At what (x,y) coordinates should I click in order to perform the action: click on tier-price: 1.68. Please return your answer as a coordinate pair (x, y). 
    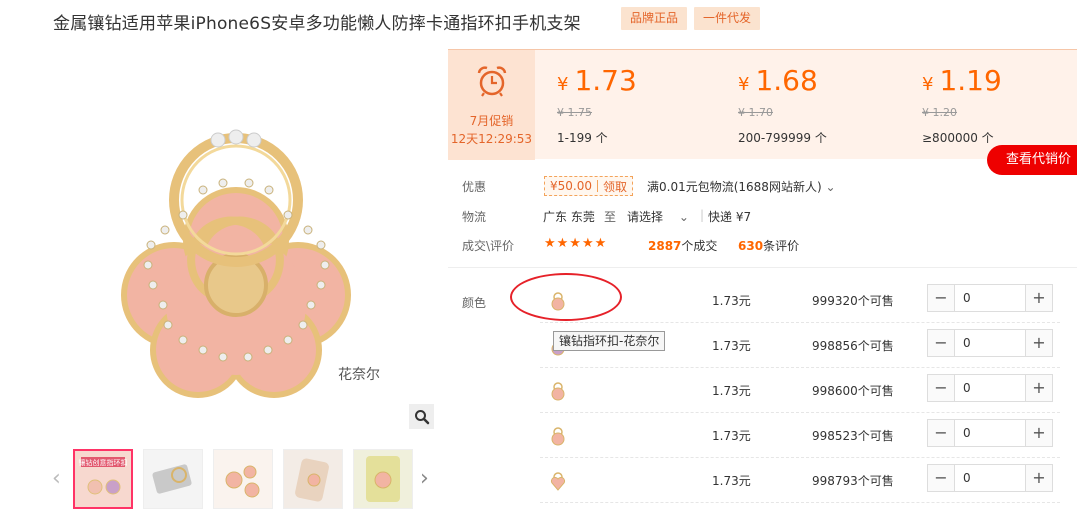
    Looking at the image, I should click on (786, 80).